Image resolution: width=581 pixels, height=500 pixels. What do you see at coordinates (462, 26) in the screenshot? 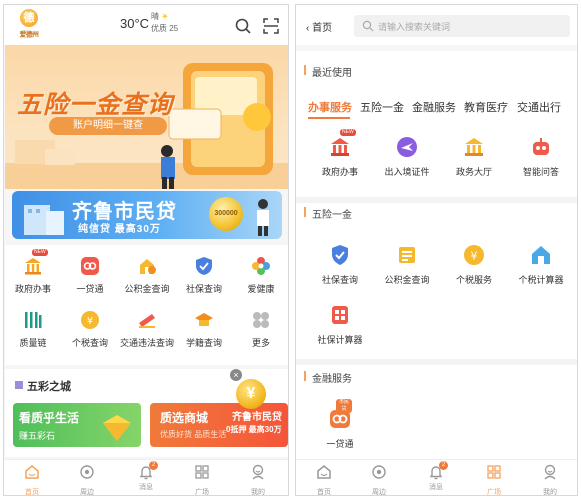
I see `search-input: 请输入搜索关键词` at bounding box center [462, 26].